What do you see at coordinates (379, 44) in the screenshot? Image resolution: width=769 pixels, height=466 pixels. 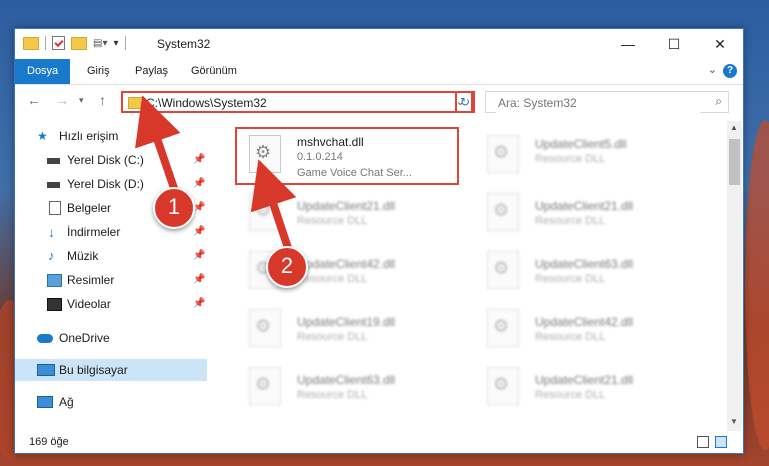 I see `title-bar: ▤▾ ▾ System32 — ☐ ✕` at bounding box center [379, 44].